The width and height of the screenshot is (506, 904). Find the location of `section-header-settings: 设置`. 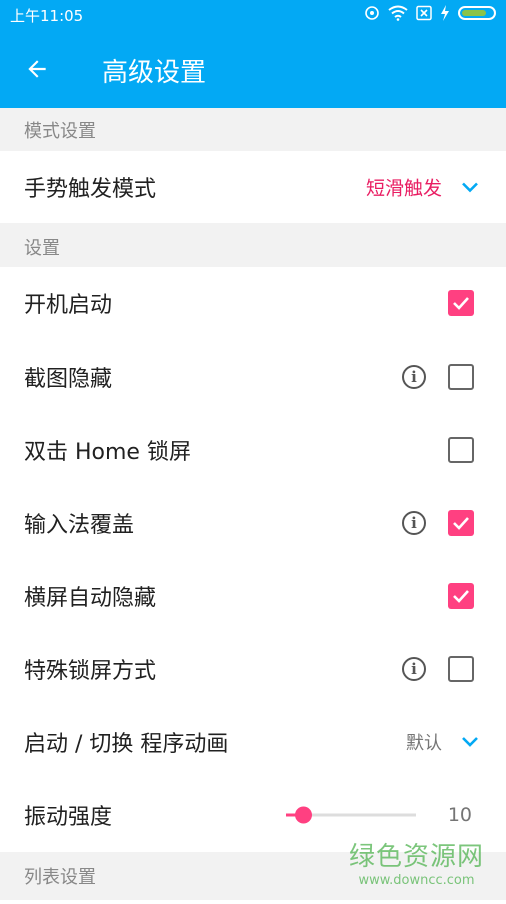

section-header-settings: 设置 is located at coordinates (253, 245).